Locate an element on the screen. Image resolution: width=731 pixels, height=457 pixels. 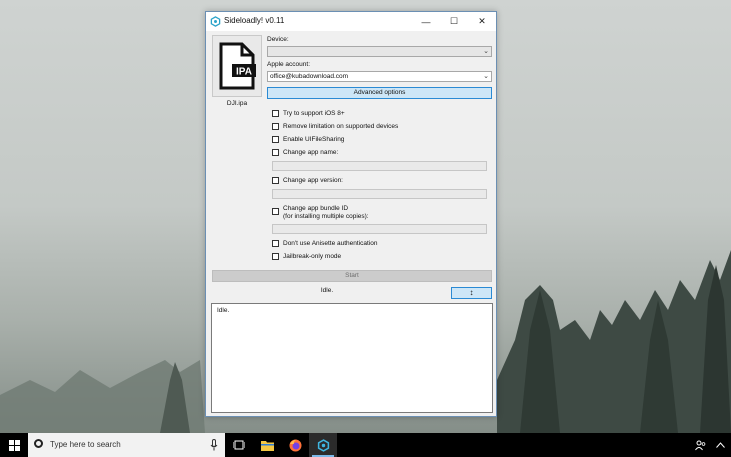
option-uifilesharing: Enable UIFileSharing is located at coordinates (308, 140).